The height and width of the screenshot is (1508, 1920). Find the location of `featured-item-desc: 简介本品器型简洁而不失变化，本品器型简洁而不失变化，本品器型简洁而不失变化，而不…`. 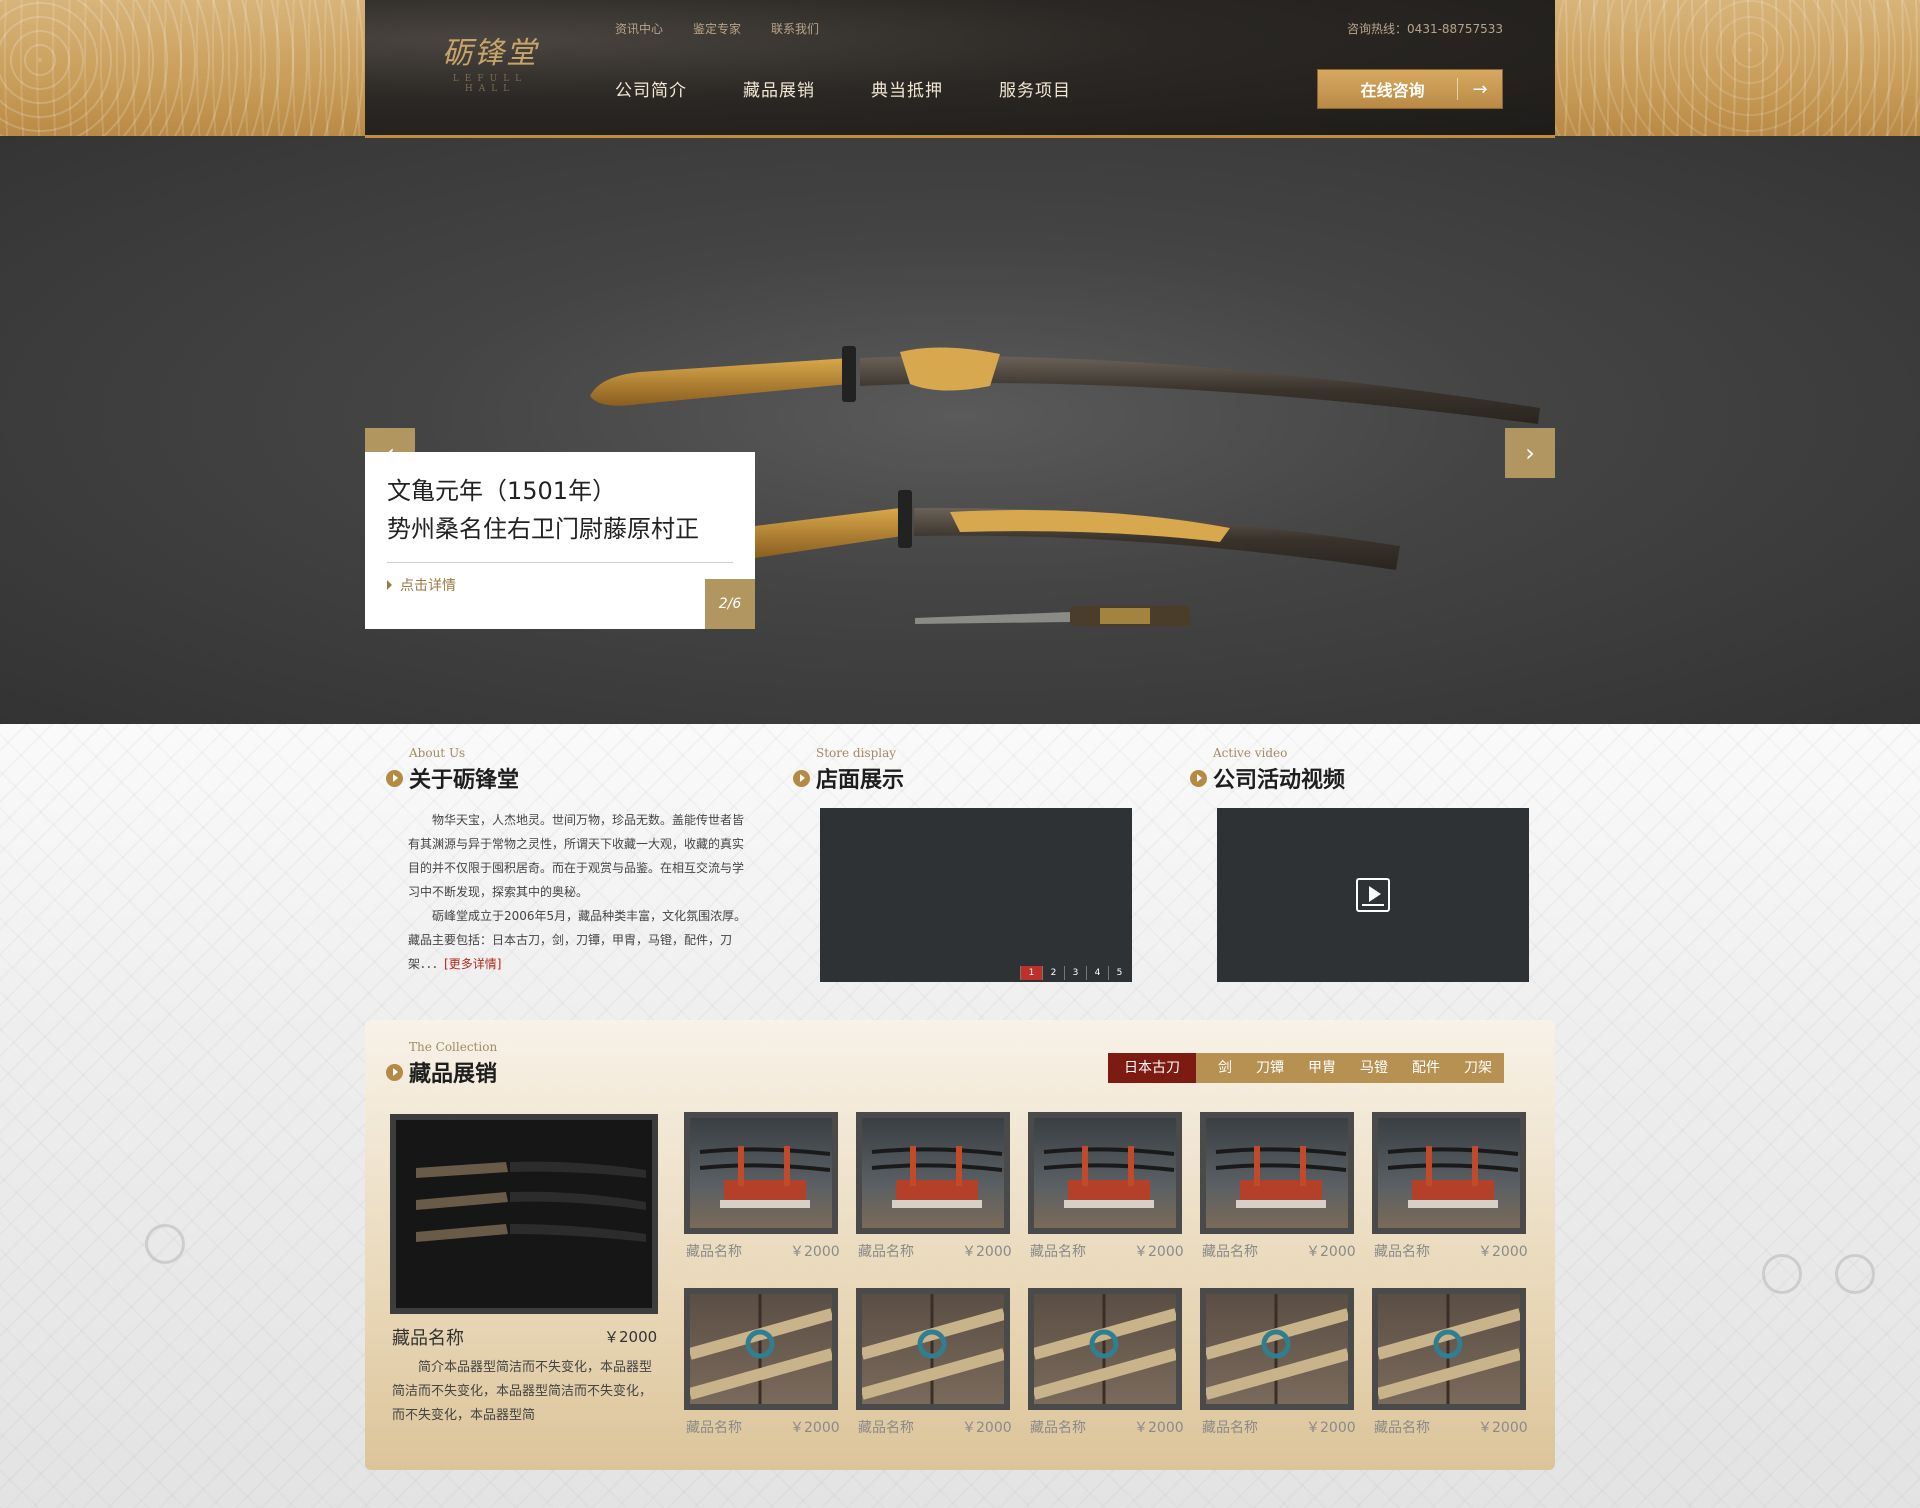

featured-item-desc: 简介本品器型简洁而不失变化，本品器型简洁而不失变化，本品器型简洁而不失变化，而不… is located at coordinates (522, 1391).